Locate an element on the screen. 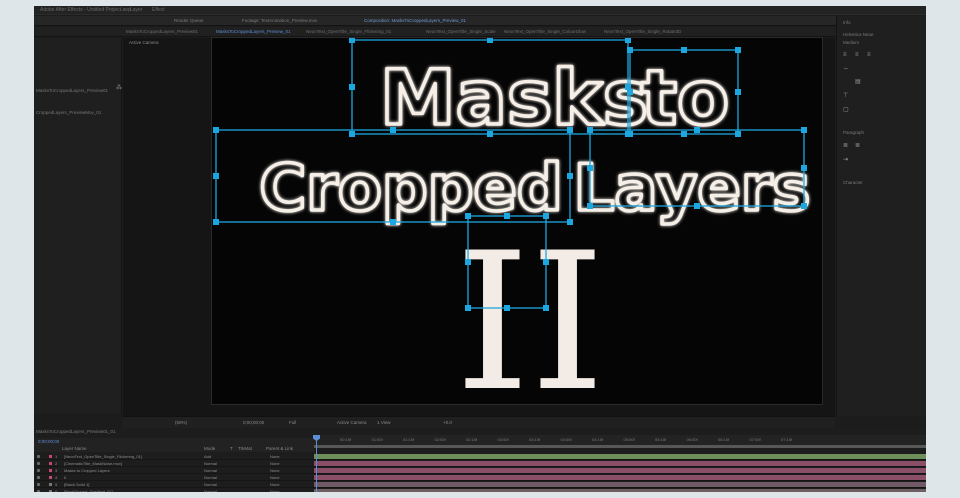 Image resolution: width=960 pixels, height=498 pixels. comp-tab-1: MasksToCroppedLayers_Preview_01 is located at coordinates (253, 31).